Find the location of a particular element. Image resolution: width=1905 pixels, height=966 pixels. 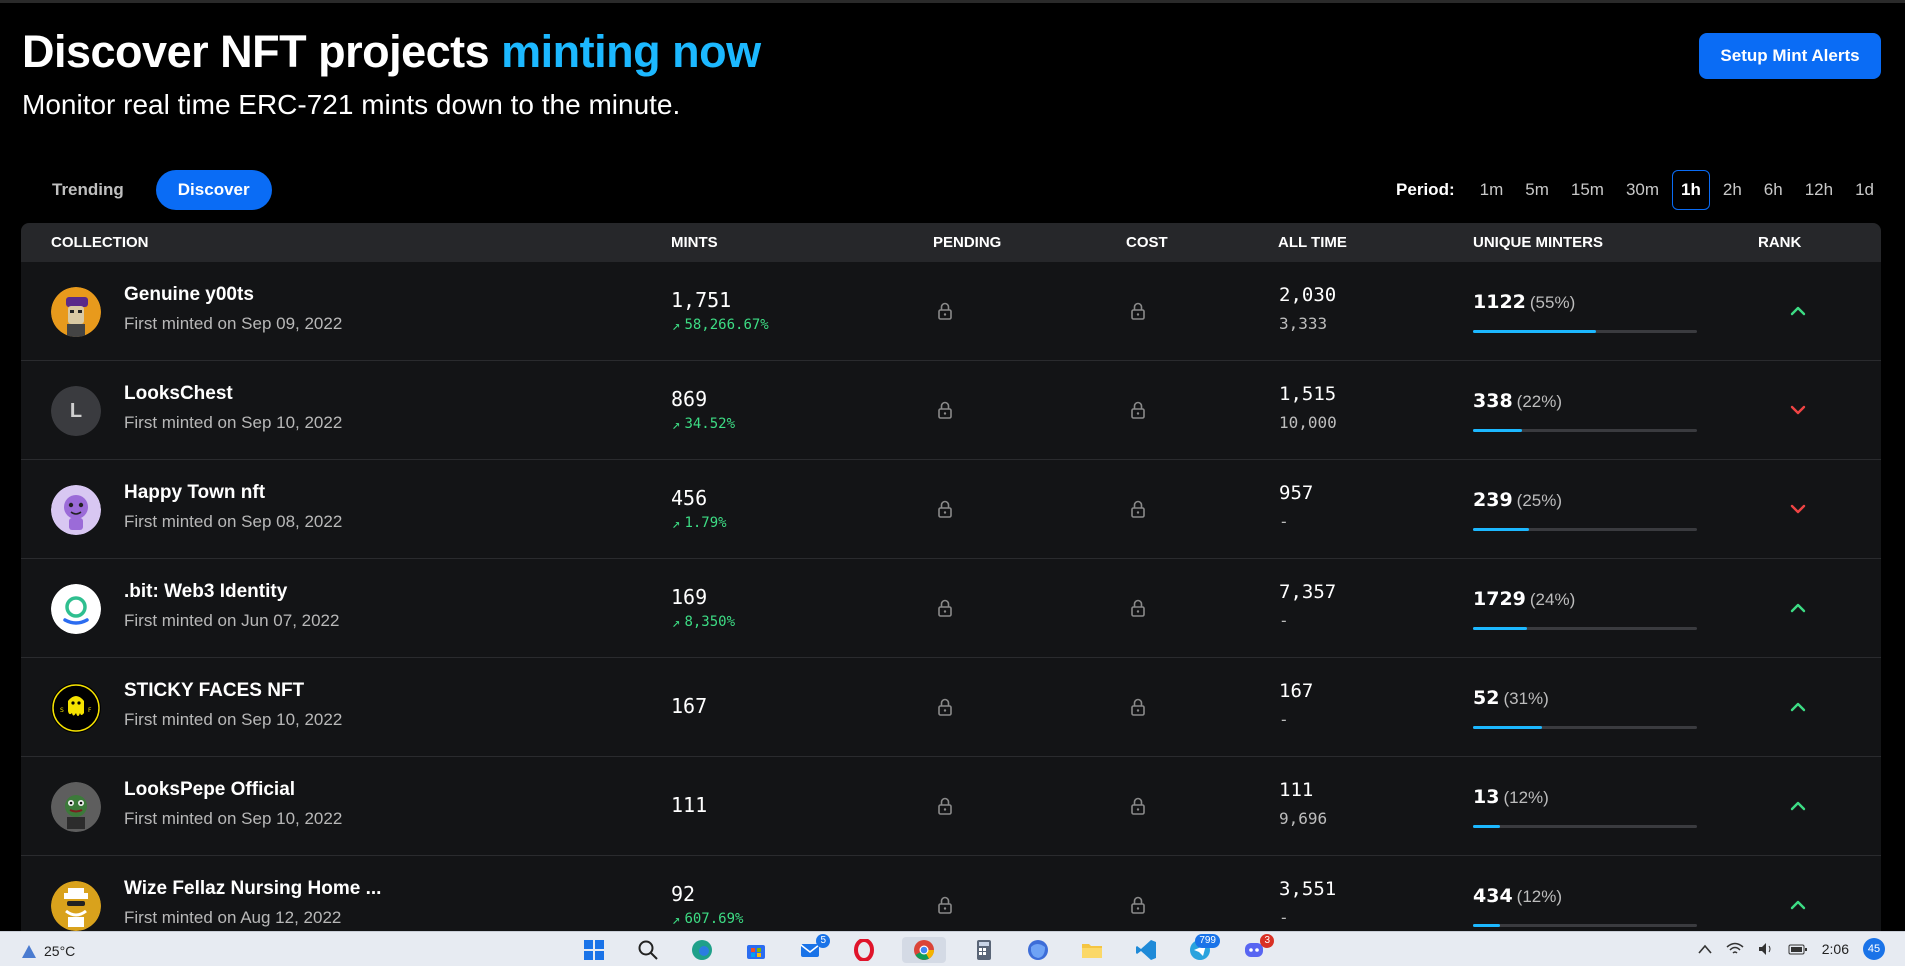

edge-icon is located at coordinates (702, 950).